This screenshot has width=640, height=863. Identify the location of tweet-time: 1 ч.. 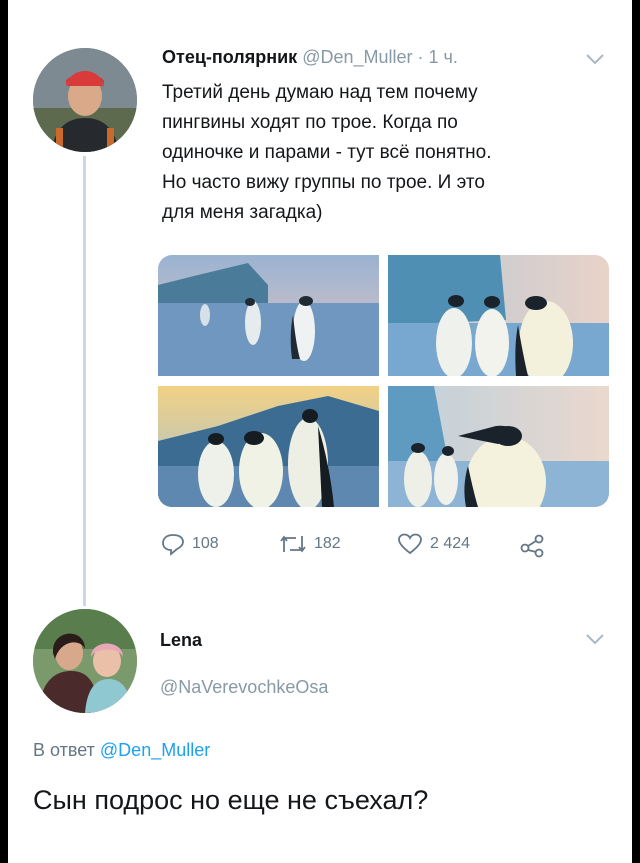
(443, 57).